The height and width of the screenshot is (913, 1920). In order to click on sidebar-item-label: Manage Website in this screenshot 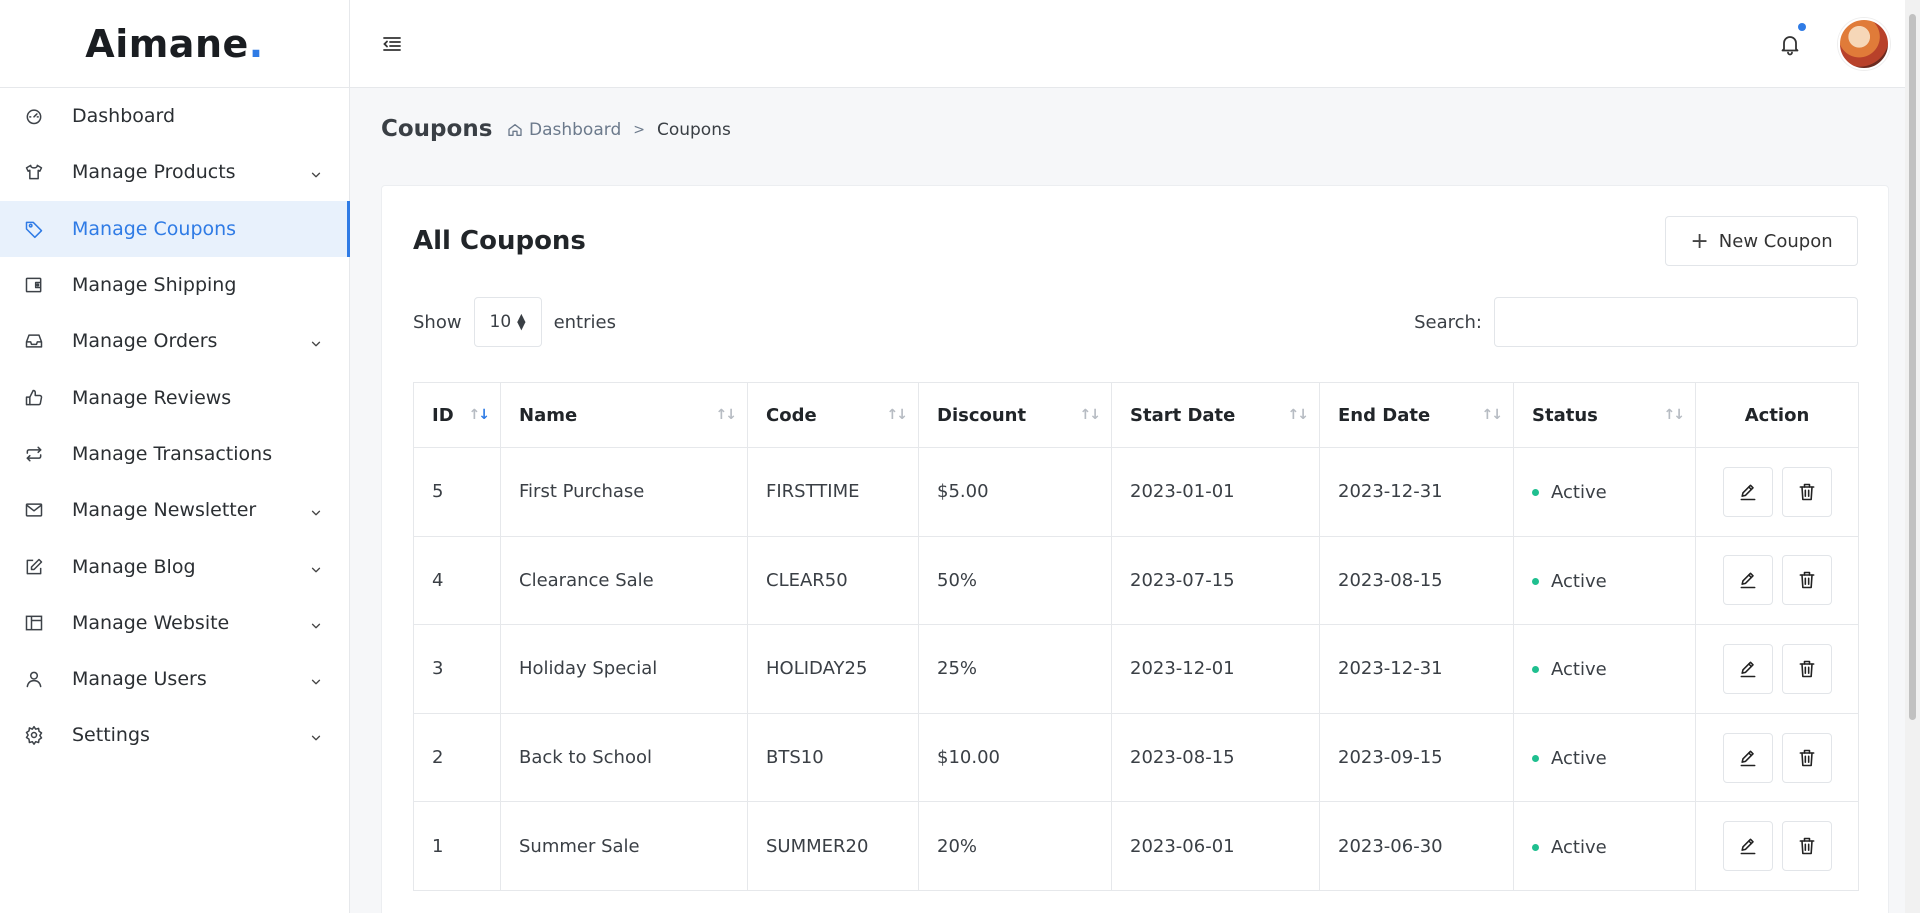, I will do `click(151, 622)`.